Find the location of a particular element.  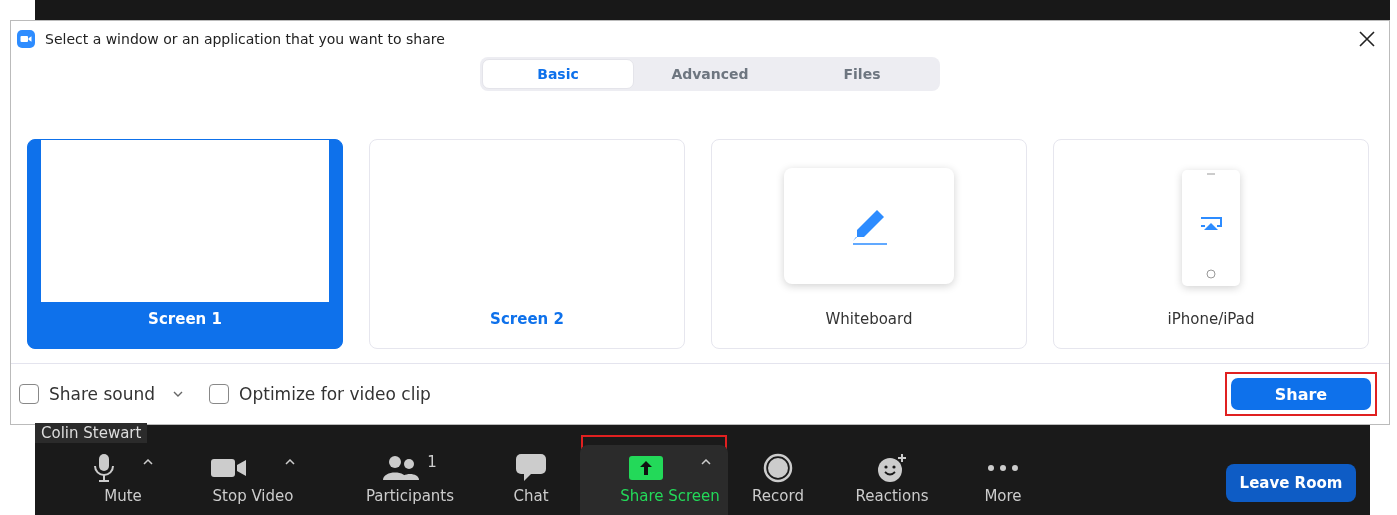

card-label: iPhone/iPad is located at coordinates (1211, 319).